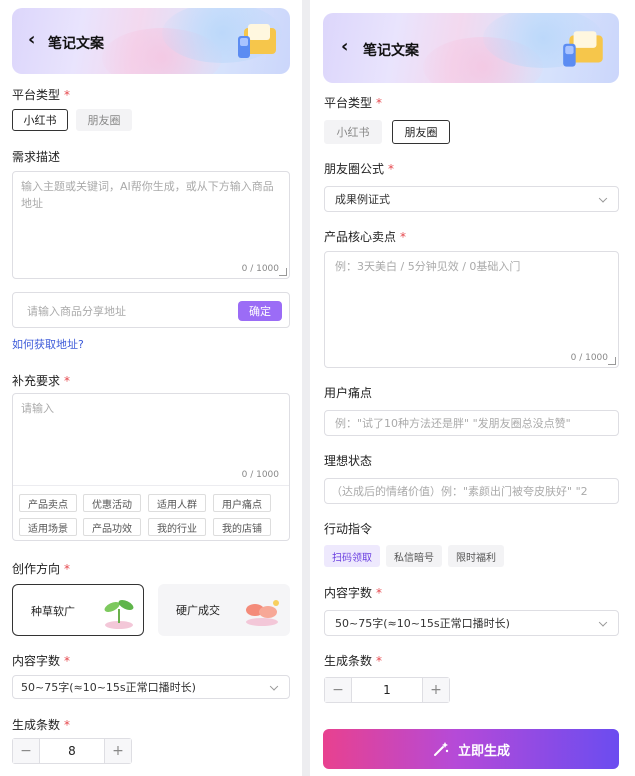  Describe the element at coordinates (459, 491) in the screenshot. I see `ideal-placeholder: （达成后的情绪价值）例："素颜出门被夸皮肤好" "2` at that location.